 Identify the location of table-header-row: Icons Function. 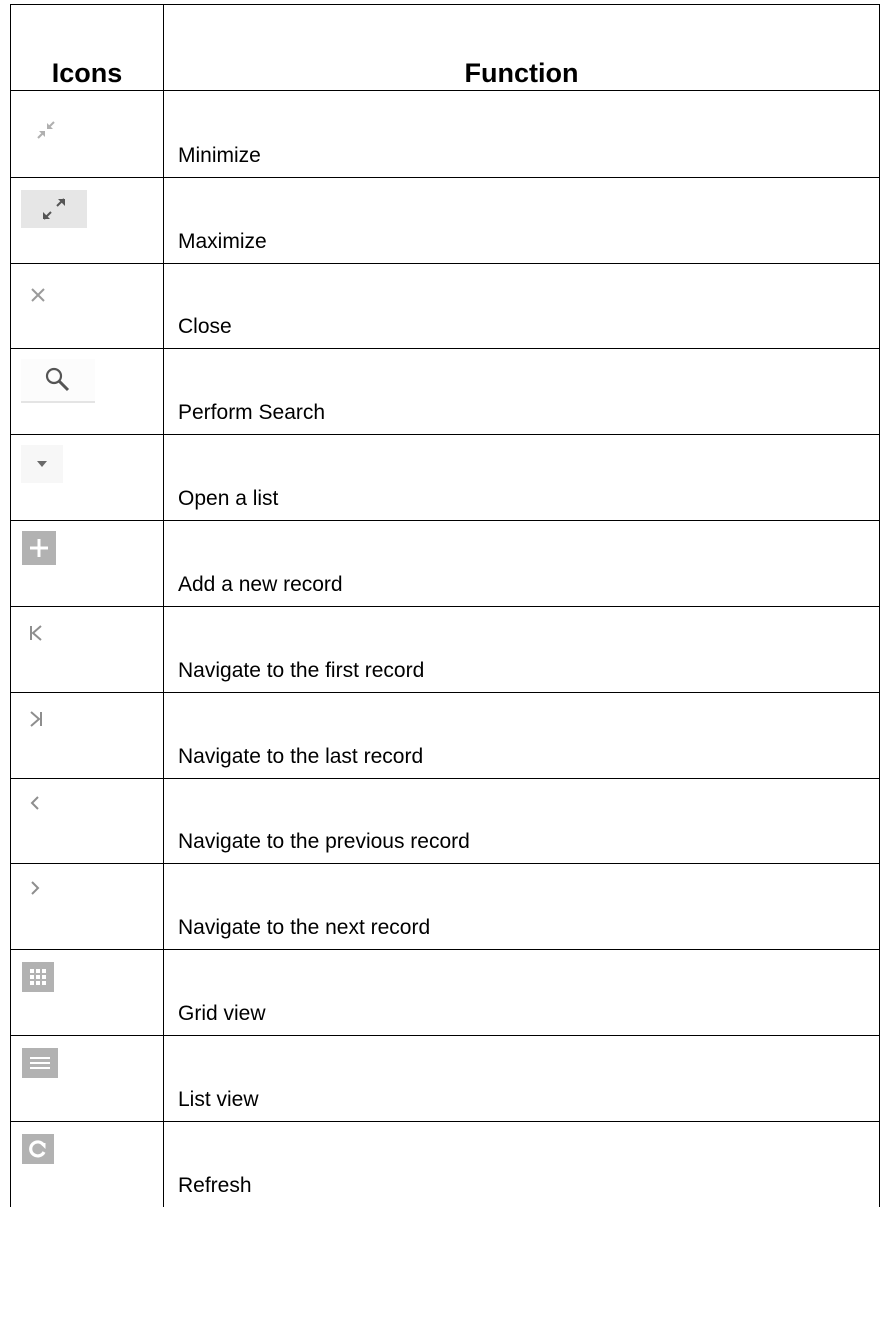
(445, 47).